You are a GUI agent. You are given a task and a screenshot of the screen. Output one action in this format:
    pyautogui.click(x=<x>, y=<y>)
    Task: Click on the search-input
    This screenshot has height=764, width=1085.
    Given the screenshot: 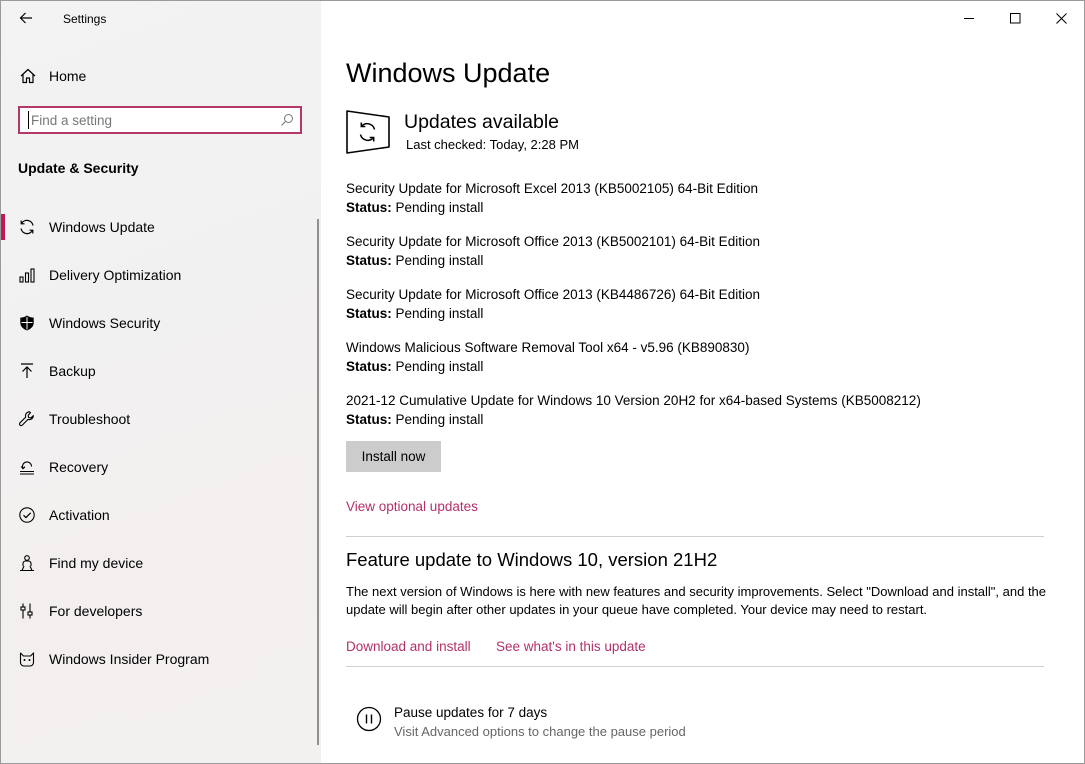 What is the action you would take?
    pyautogui.click(x=149, y=120)
    